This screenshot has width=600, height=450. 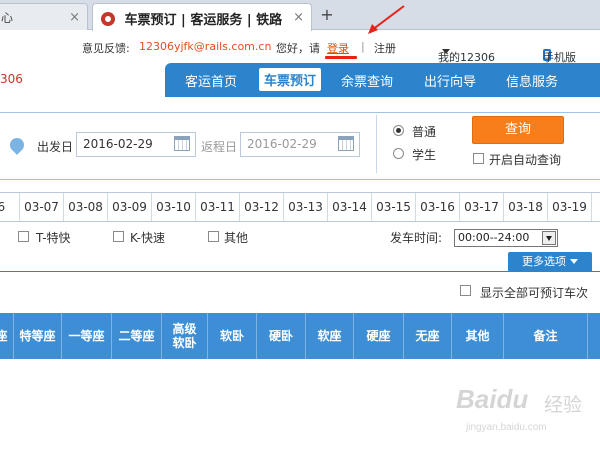 I want to click on query-button: 查询, so click(x=518, y=130).